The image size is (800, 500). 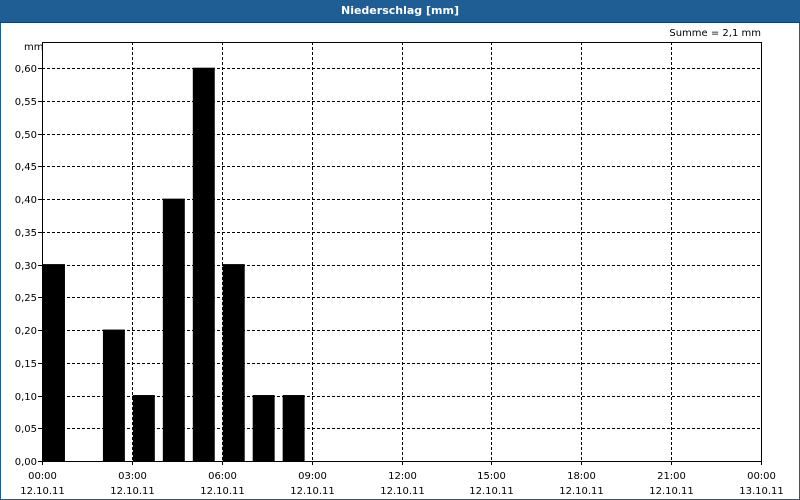 What do you see at coordinates (26, 200) in the screenshot?
I see `y-tick-label: 0,40` at bounding box center [26, 200].